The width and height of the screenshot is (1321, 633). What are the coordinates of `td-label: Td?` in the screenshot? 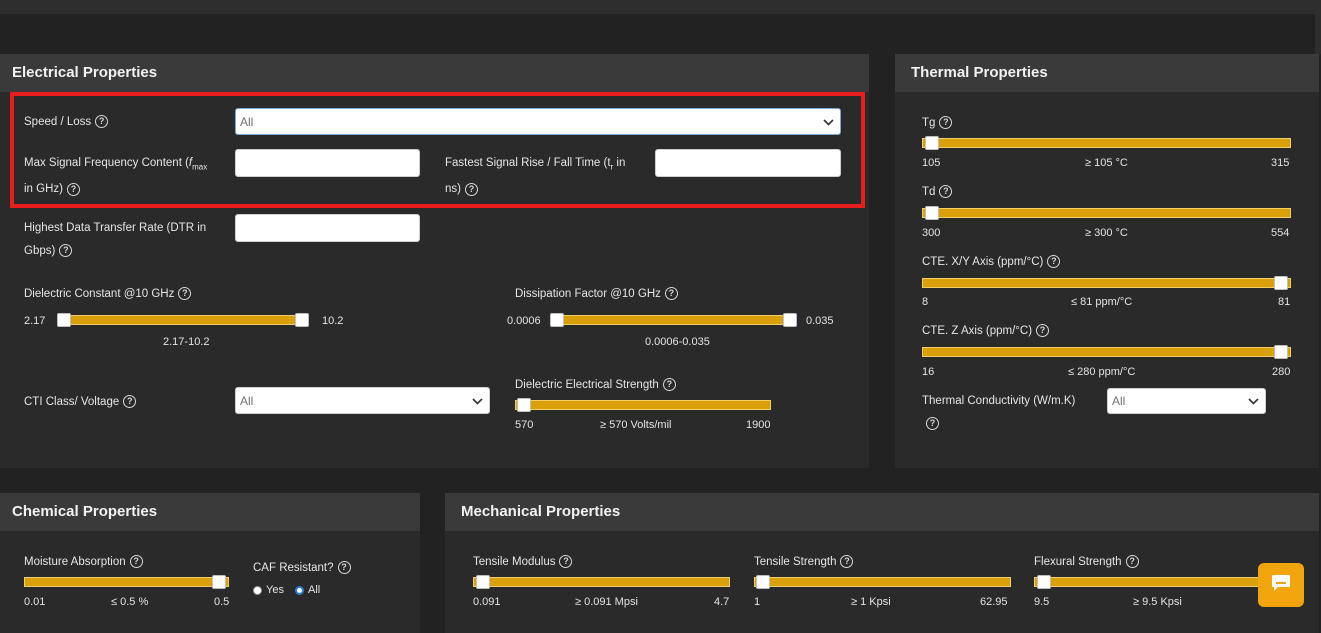 It's located at (937, 192).